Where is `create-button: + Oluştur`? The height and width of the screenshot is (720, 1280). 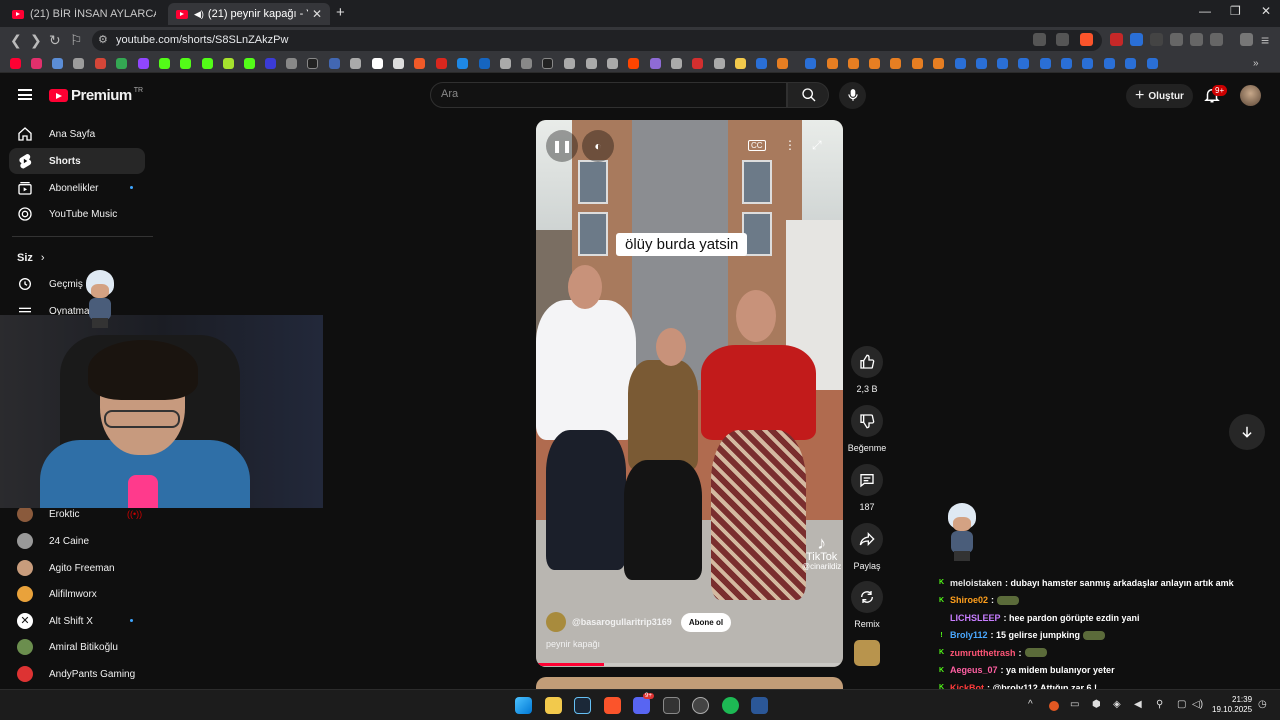 create-button: + Oluştur is located at coordinates (1159, 96).